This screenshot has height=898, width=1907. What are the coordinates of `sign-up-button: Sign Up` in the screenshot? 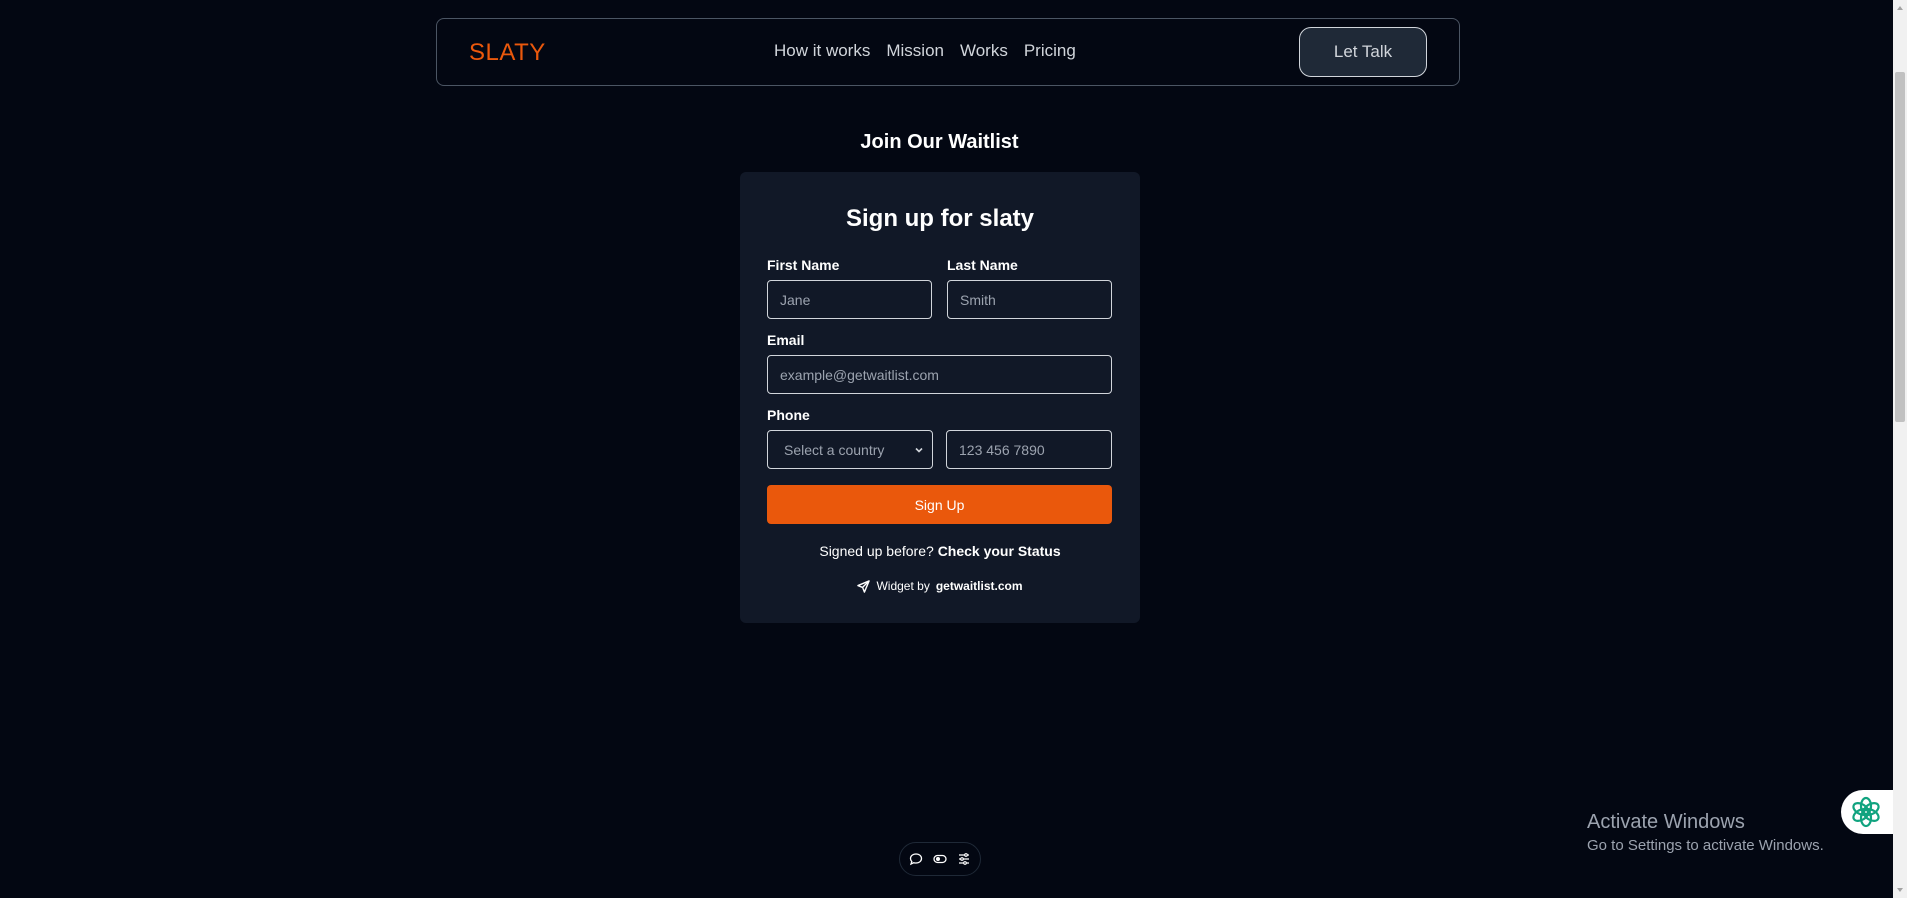 It's located at (939, 504).